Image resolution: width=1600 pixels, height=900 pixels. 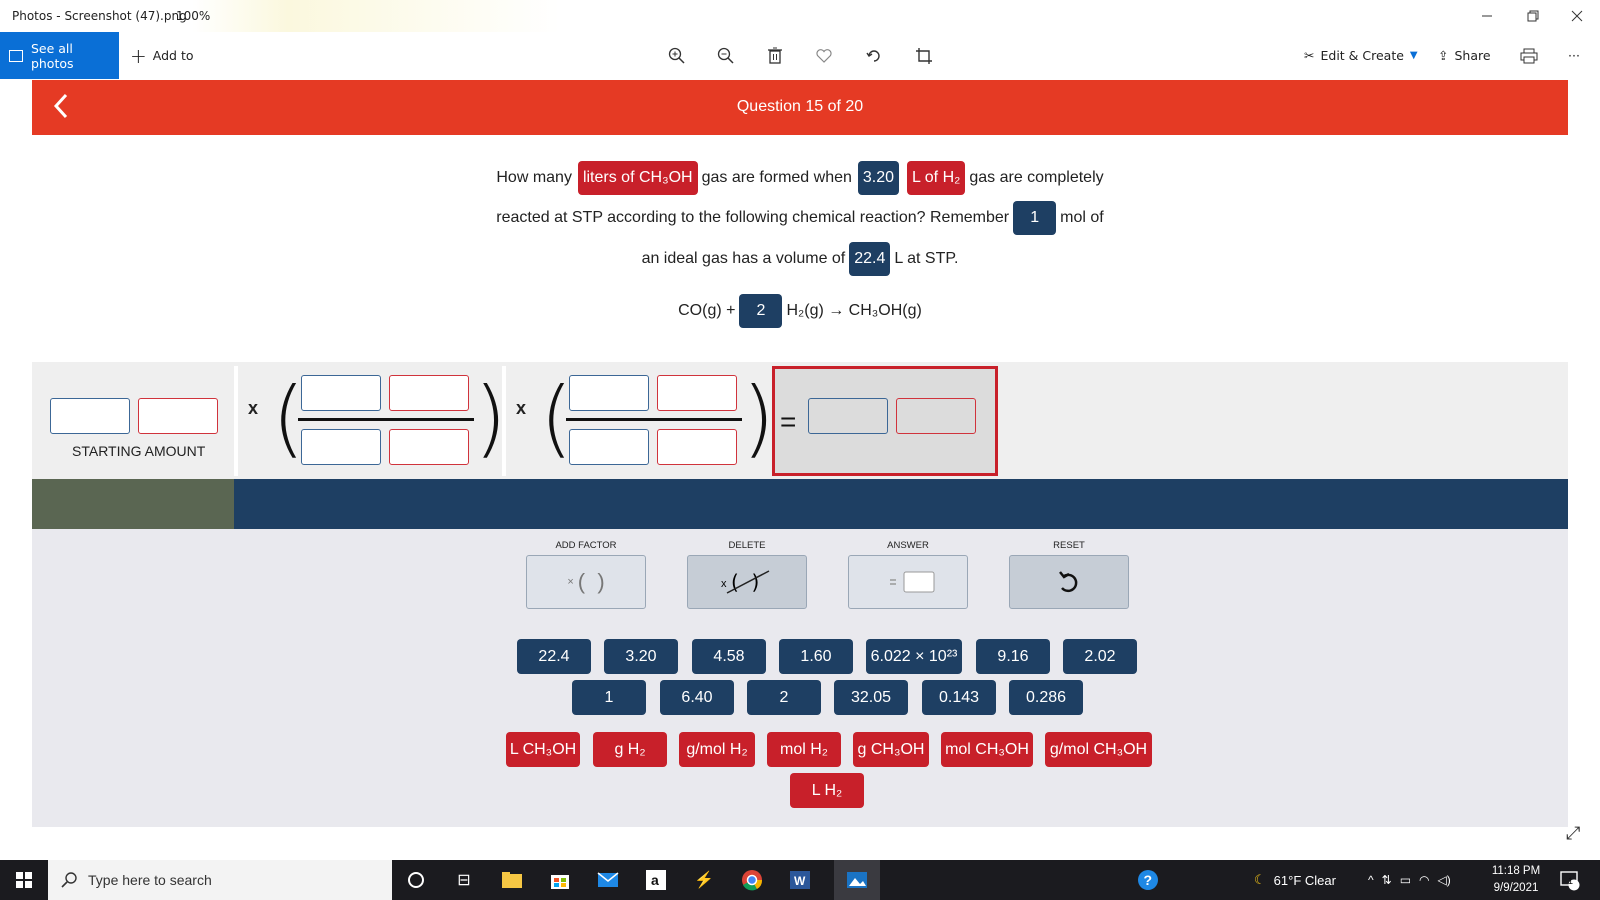 I want to click on battery-icon: ▭, so click(x=1405, y=880).